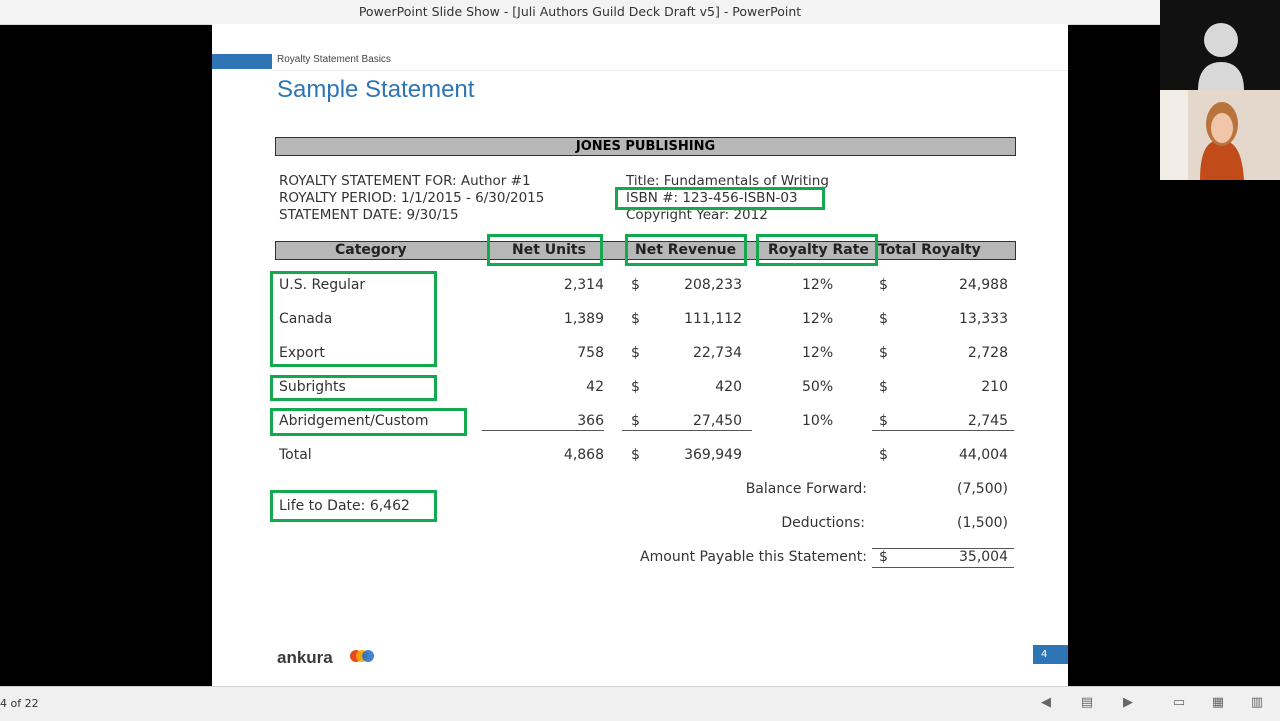 The width and height of the screenshot is (1280, 721). Describe the element at coordinates (943, 430) in the screenshot. I see `royalty-underline` at that location.